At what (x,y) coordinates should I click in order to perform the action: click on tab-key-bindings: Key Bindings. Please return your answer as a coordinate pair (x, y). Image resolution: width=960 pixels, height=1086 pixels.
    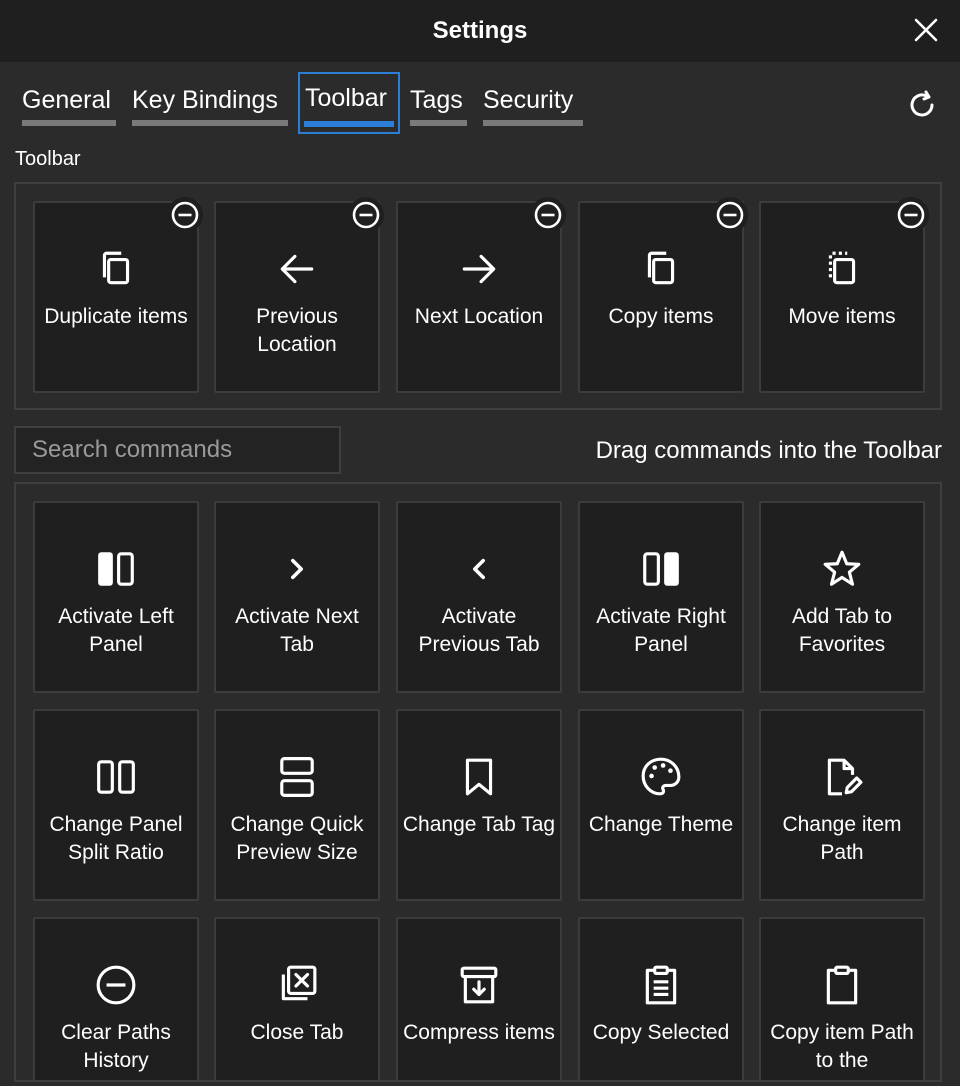
    Looking at the image, I should click on (210, 103).